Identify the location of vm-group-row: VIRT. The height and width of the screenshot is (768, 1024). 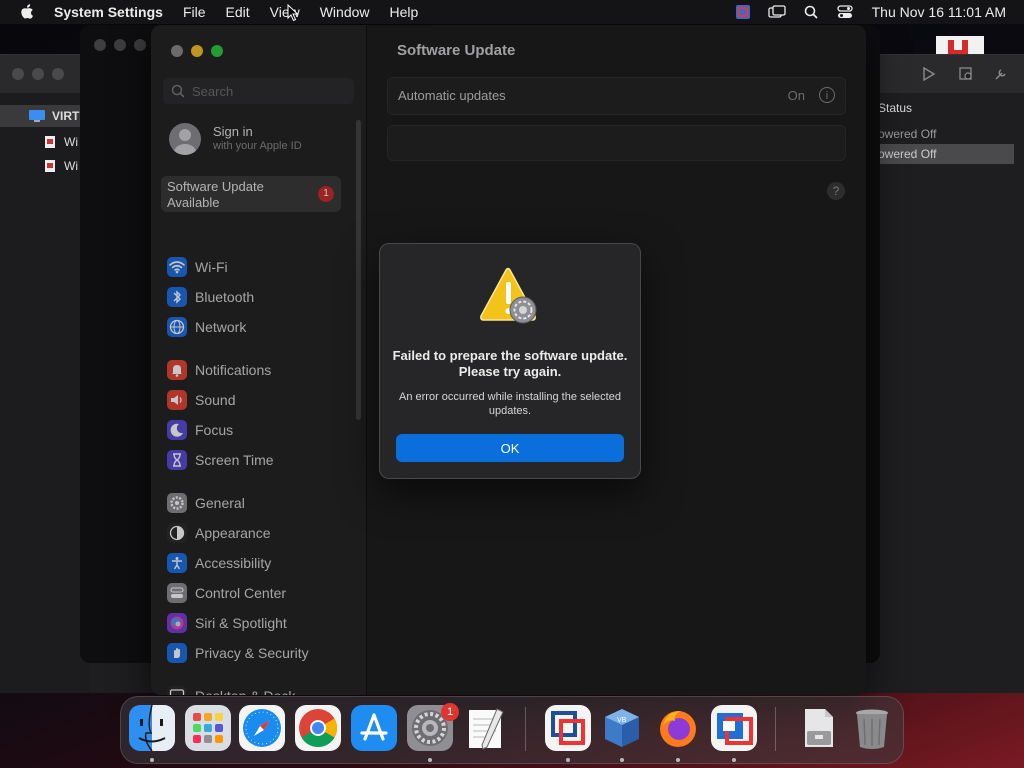
(45, 116).